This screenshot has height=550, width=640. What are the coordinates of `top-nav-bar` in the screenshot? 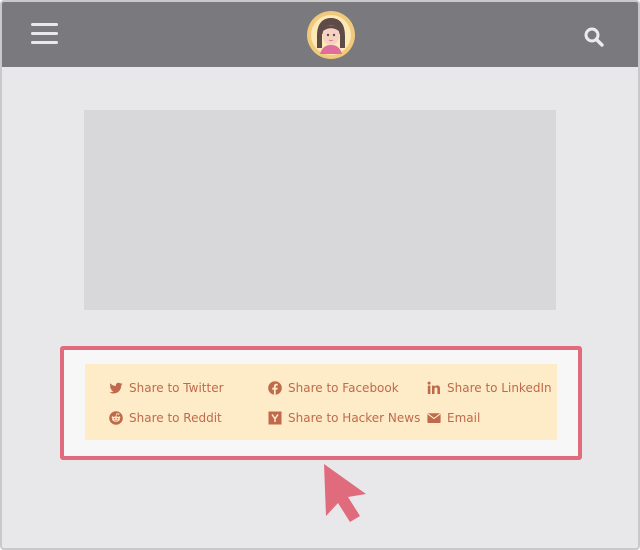 It's located at (320, 34).